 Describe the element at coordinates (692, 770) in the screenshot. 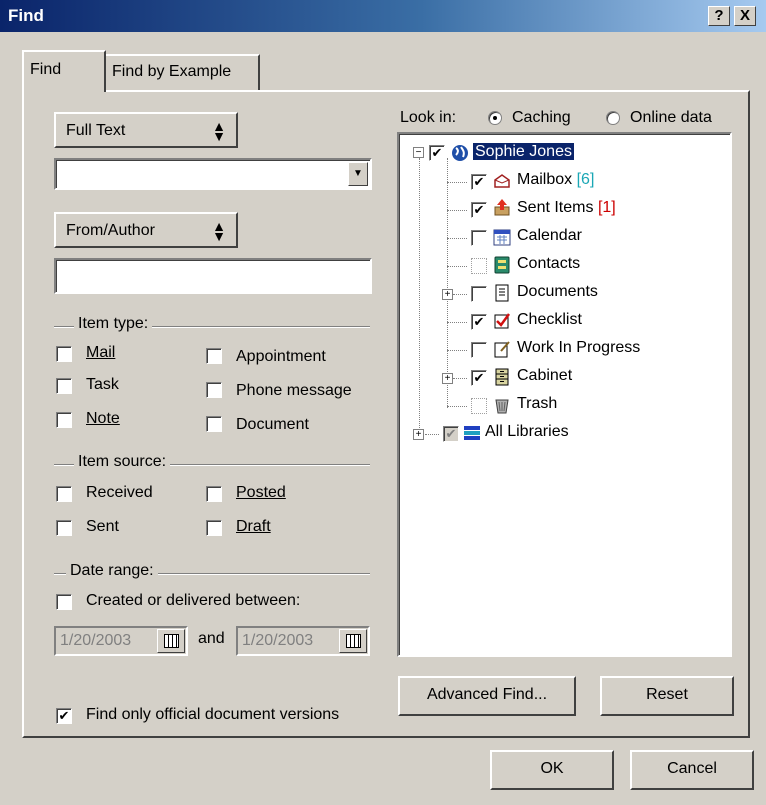

I see `cancel-button: Cancel` at that location.